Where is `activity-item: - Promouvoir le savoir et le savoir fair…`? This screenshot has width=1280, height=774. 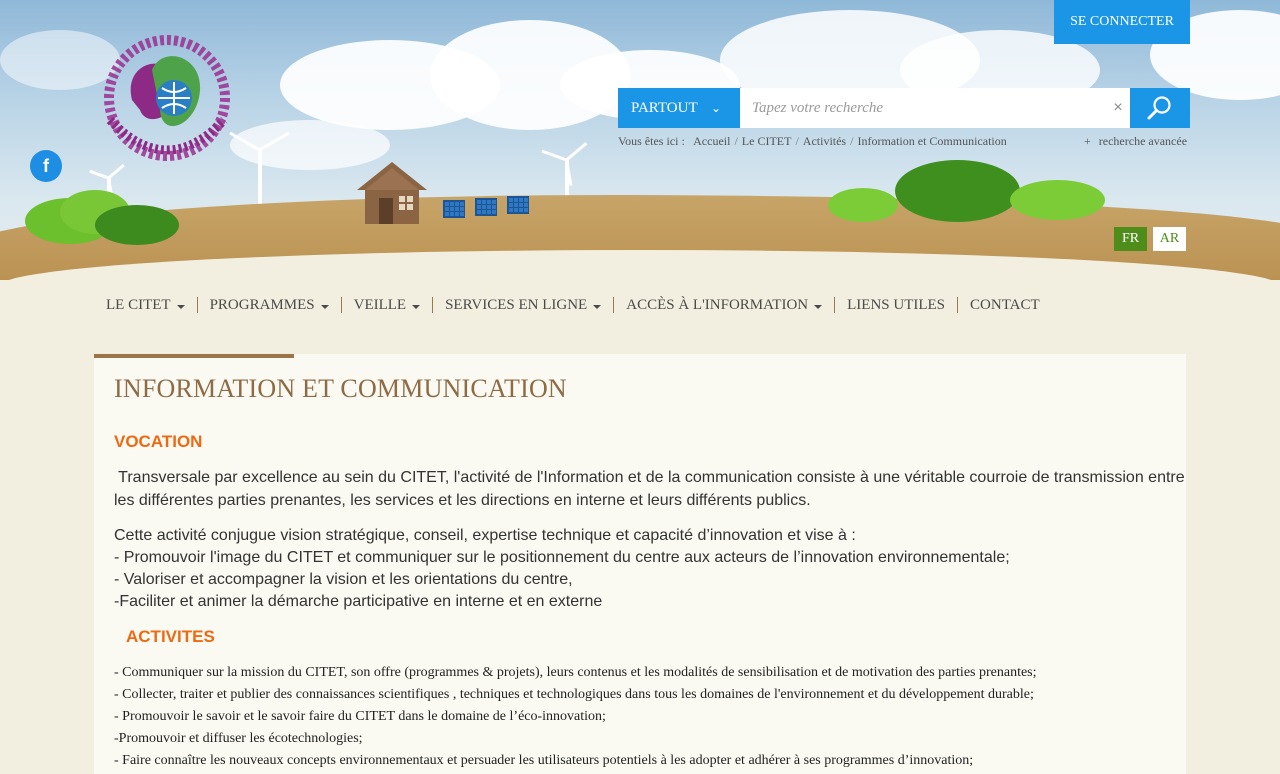
activity-item: - Promouvoir le savoir et le savoir fair… is located at coordinates (360, 716).